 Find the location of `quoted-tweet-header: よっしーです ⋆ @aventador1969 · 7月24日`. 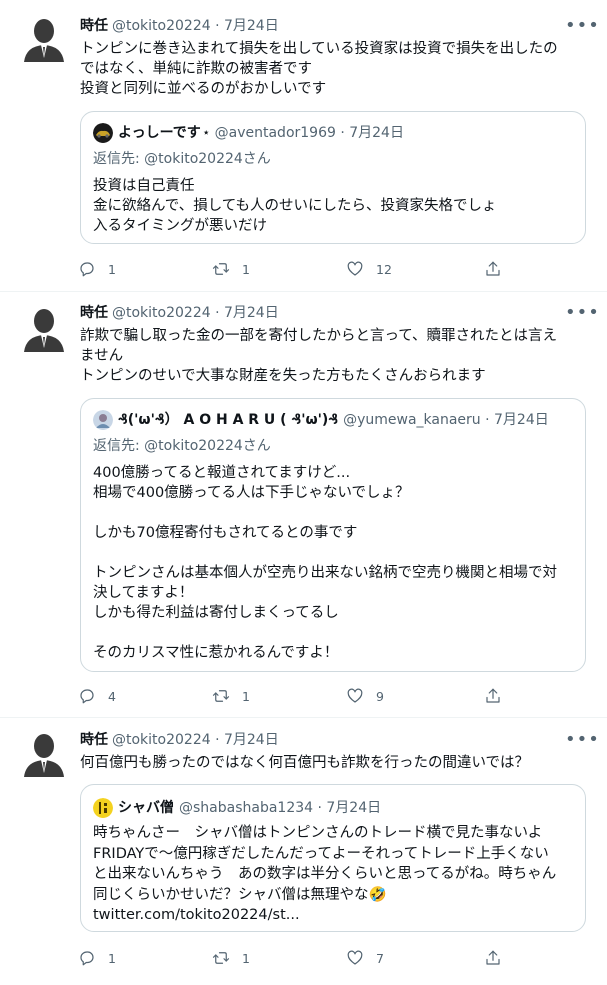

quoted-tweet-header: よっしーです ⋆ @aventador1969 · 7月24日 is located at coordinates (248, 133).